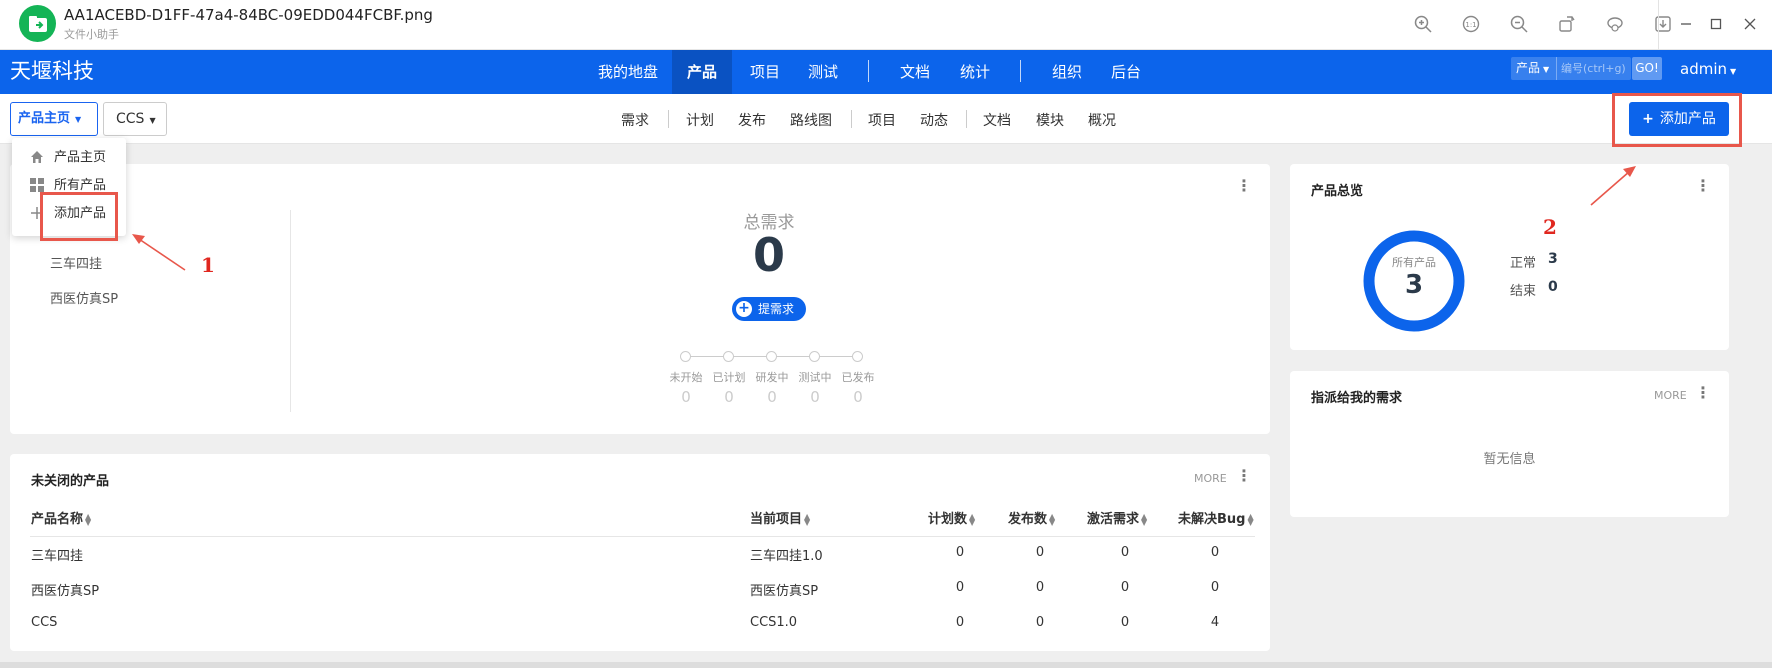 The image size is (1772, 668). Describe the element at coordinates (886, 665) in the screenshot. I see `bottom-scrollbar` at that location.